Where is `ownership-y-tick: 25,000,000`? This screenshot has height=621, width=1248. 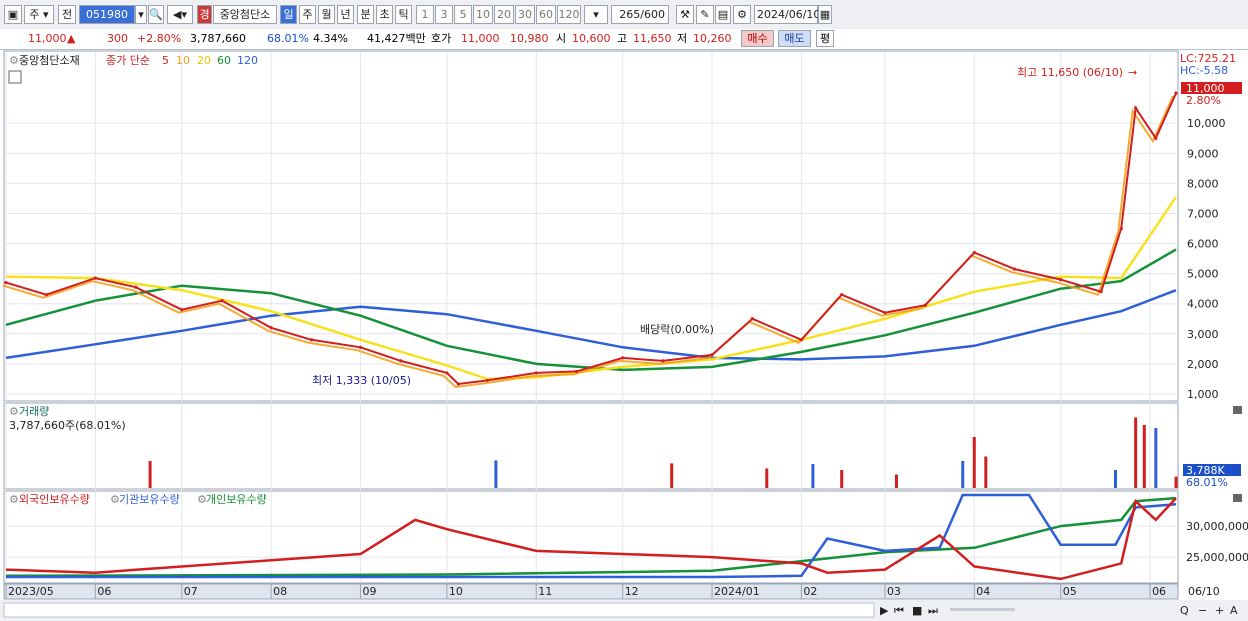
ownership-y-tick: 25,000,000 is located at coordinates (1217, 557).